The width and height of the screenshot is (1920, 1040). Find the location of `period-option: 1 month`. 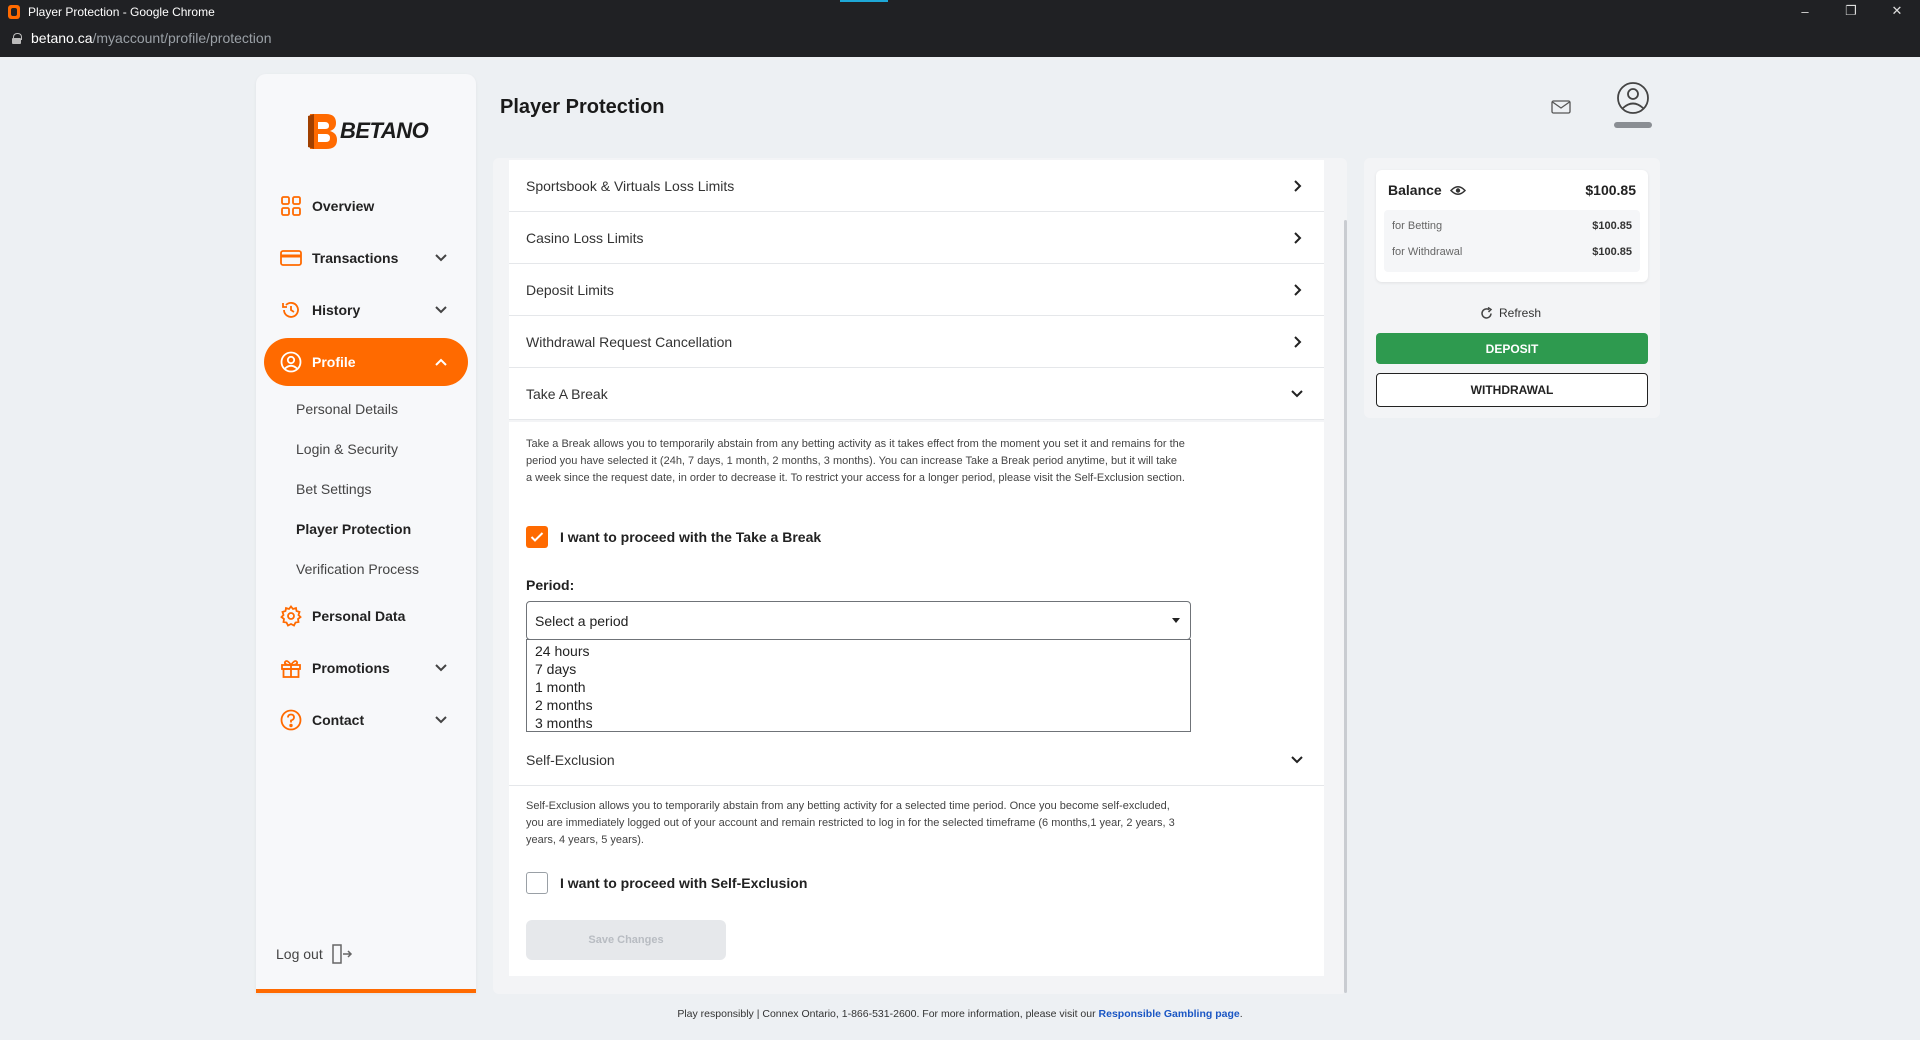

period-option: 1 month is located at coordinates (858, 687).